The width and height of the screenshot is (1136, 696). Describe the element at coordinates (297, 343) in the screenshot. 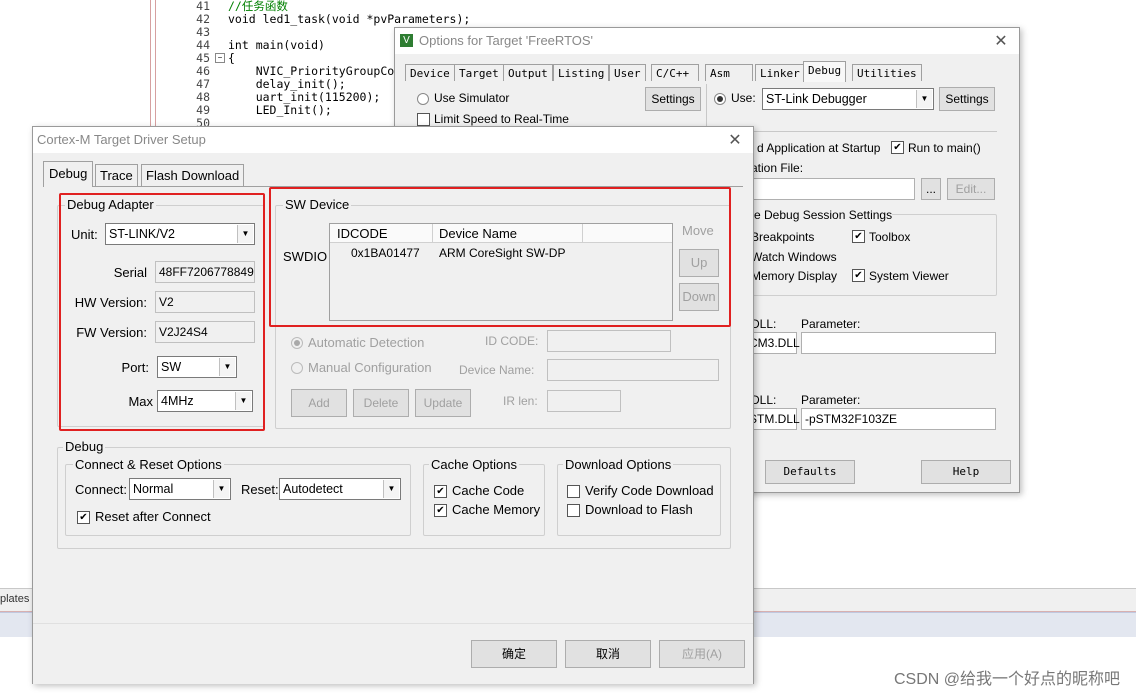

I see `automatic-detection-radio` at that location.